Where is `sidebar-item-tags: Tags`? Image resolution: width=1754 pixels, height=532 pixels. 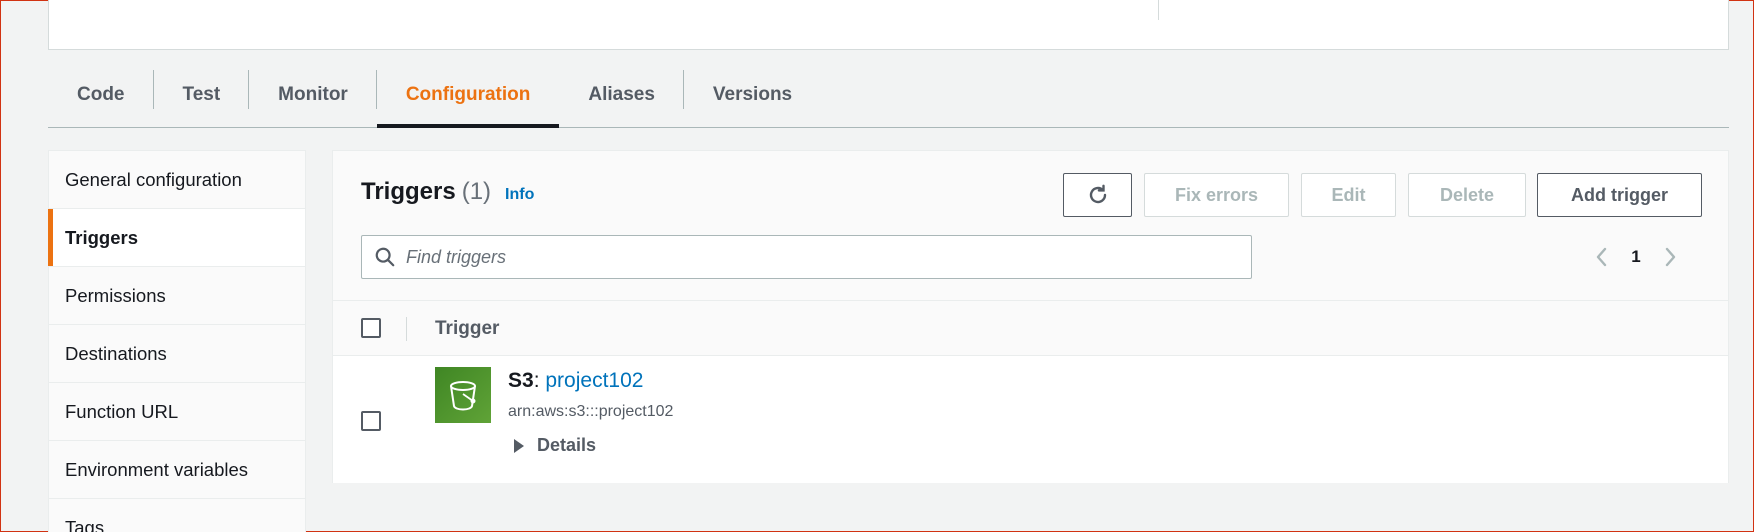 sidebar-item-tags: Tags is located at coordinates (177, 515).